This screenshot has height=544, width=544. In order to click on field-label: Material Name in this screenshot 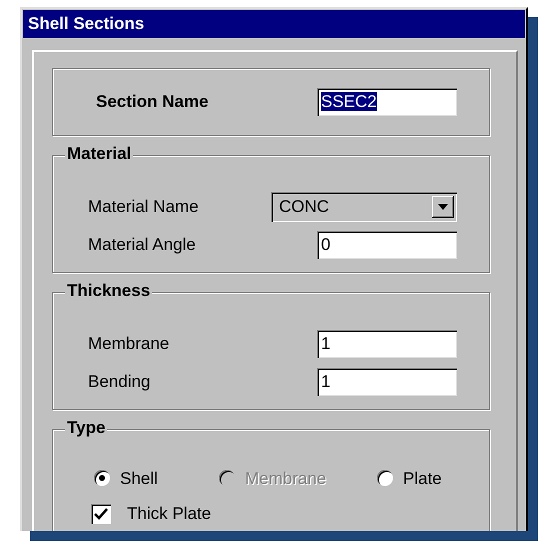, I will do `click(144, 207)`.